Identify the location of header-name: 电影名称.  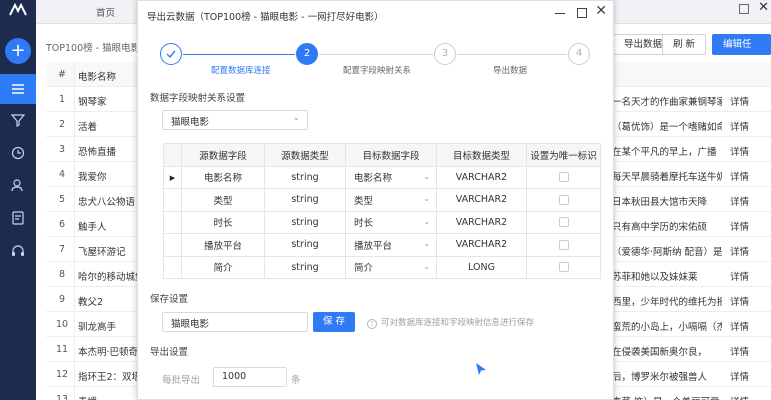
(97, 77).